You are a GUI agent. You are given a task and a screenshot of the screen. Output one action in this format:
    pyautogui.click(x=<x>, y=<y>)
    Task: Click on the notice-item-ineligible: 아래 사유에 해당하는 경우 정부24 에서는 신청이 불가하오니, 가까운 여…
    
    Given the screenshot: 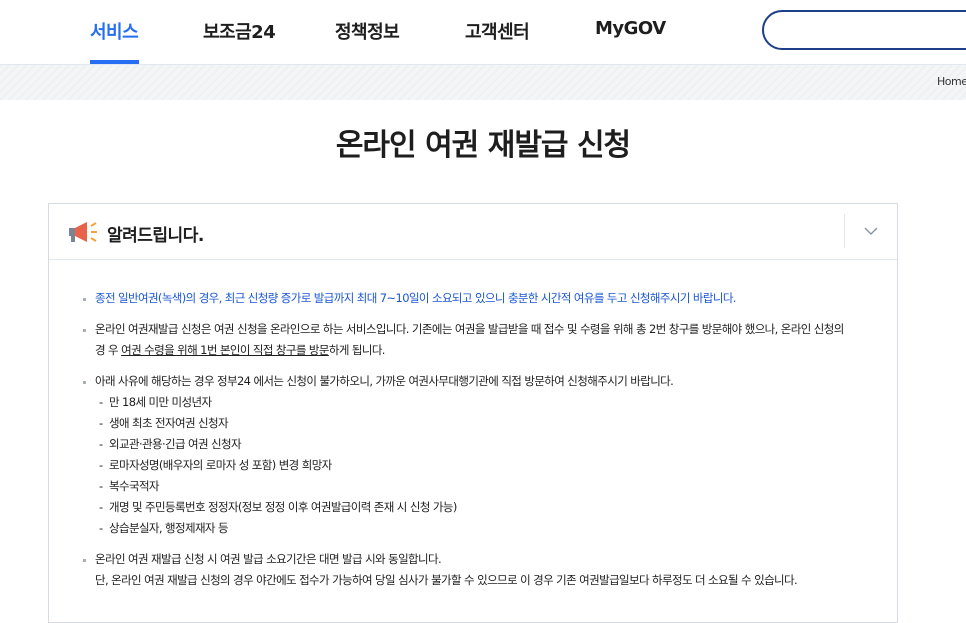 What is the action you would take?
    pyautogui.click(x=468, y=381)
    